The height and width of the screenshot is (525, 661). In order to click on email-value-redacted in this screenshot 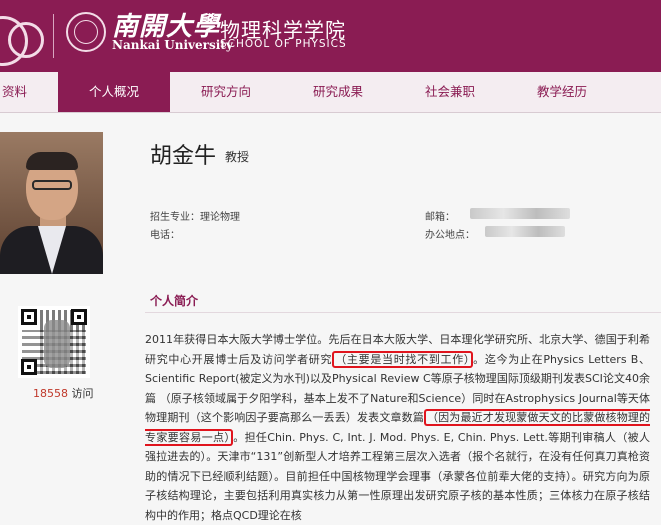, I will do `click(520, 213)`.